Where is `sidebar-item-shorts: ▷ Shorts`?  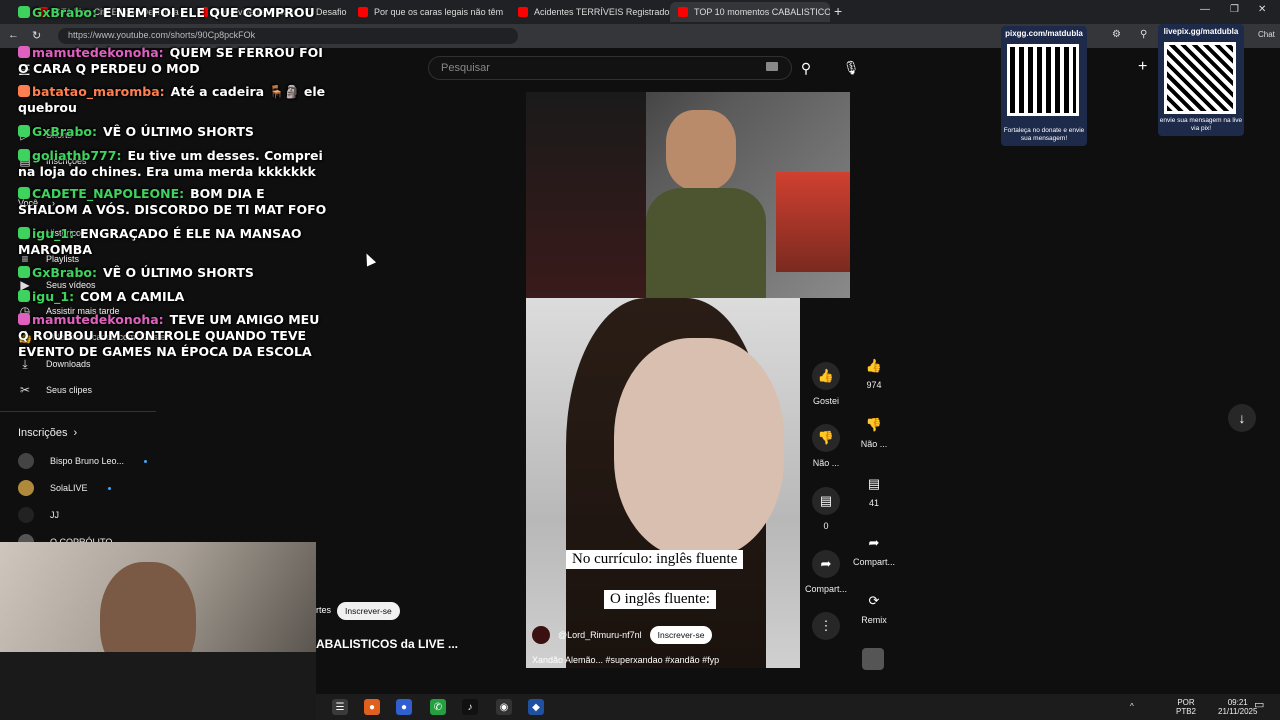
sidebar-item-shorts: ▷ Shorts is located at coordinates (45, 135).